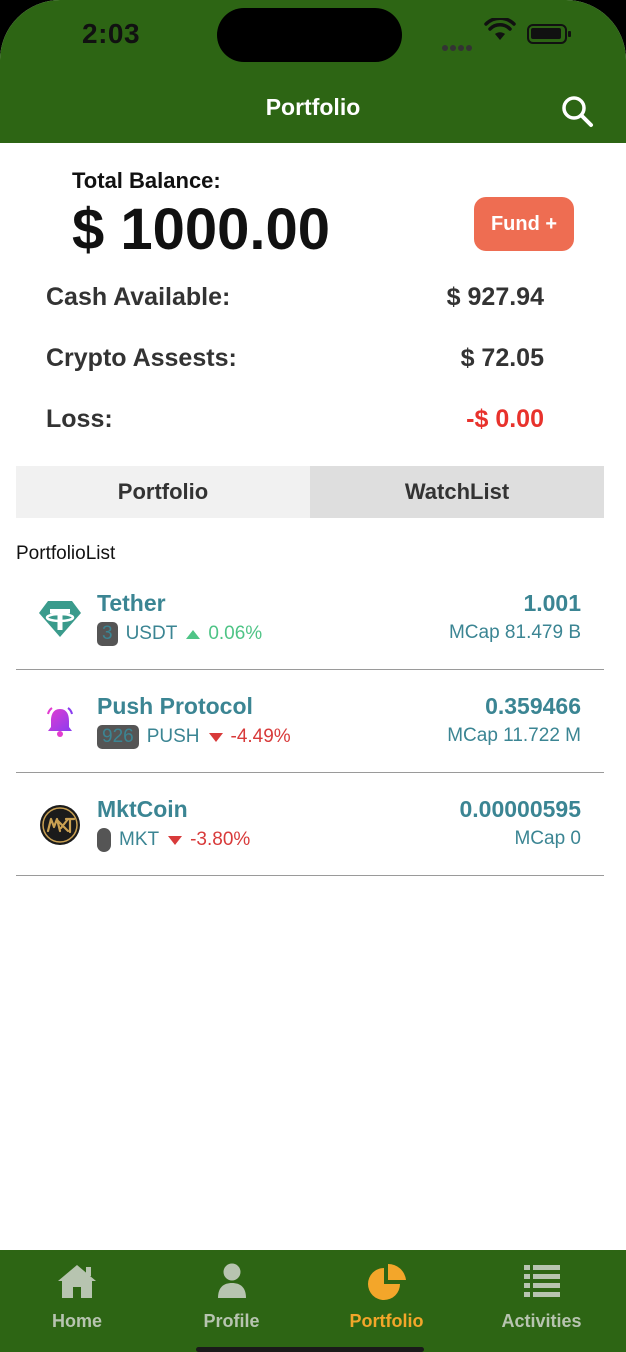 This screenshot has width=626, height=1352. What do you see at coordinates (235, 633) in the screenshot?
I see `coin-change: 0.06%` at bounding box center [235, 633].